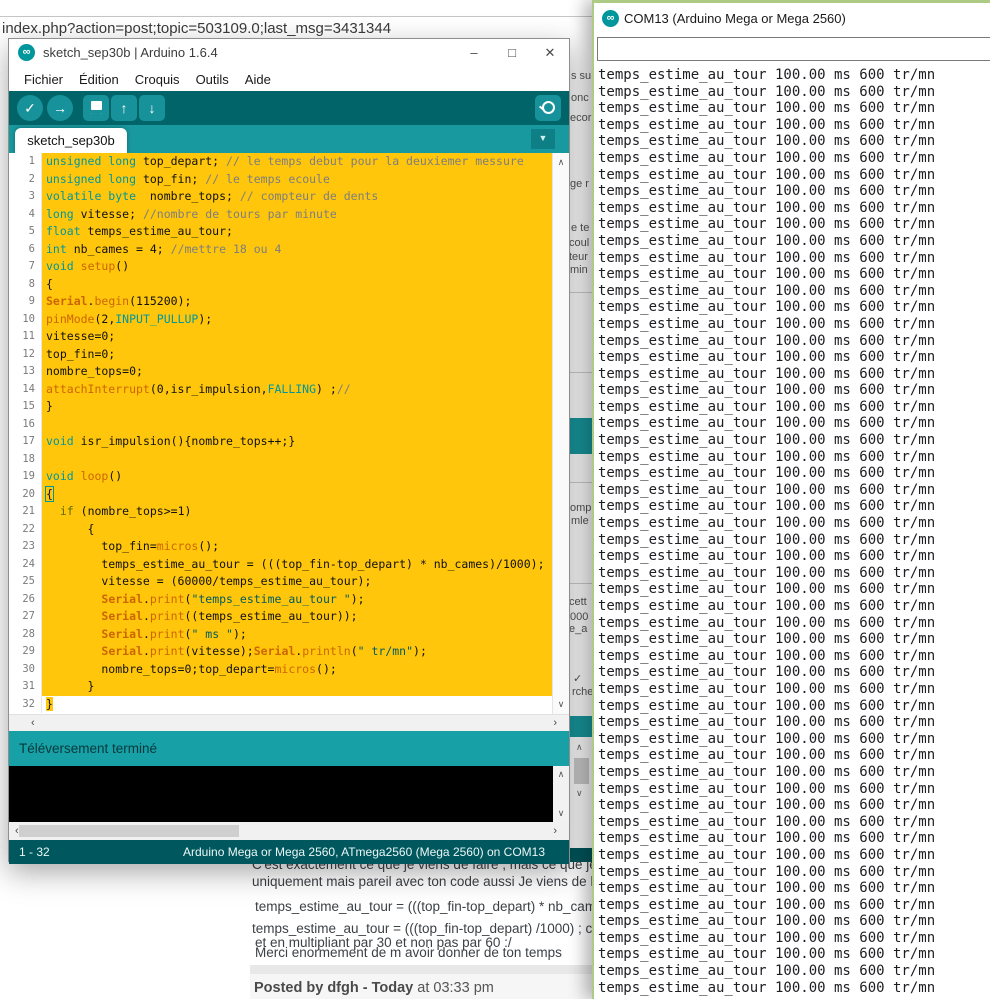 This screenshot has height=999, width=990. Describe the element at coordinates (130, 52) in the screenshot. I see `window-title: sketch_sep30b | Arduino 1.6.4` at that location.